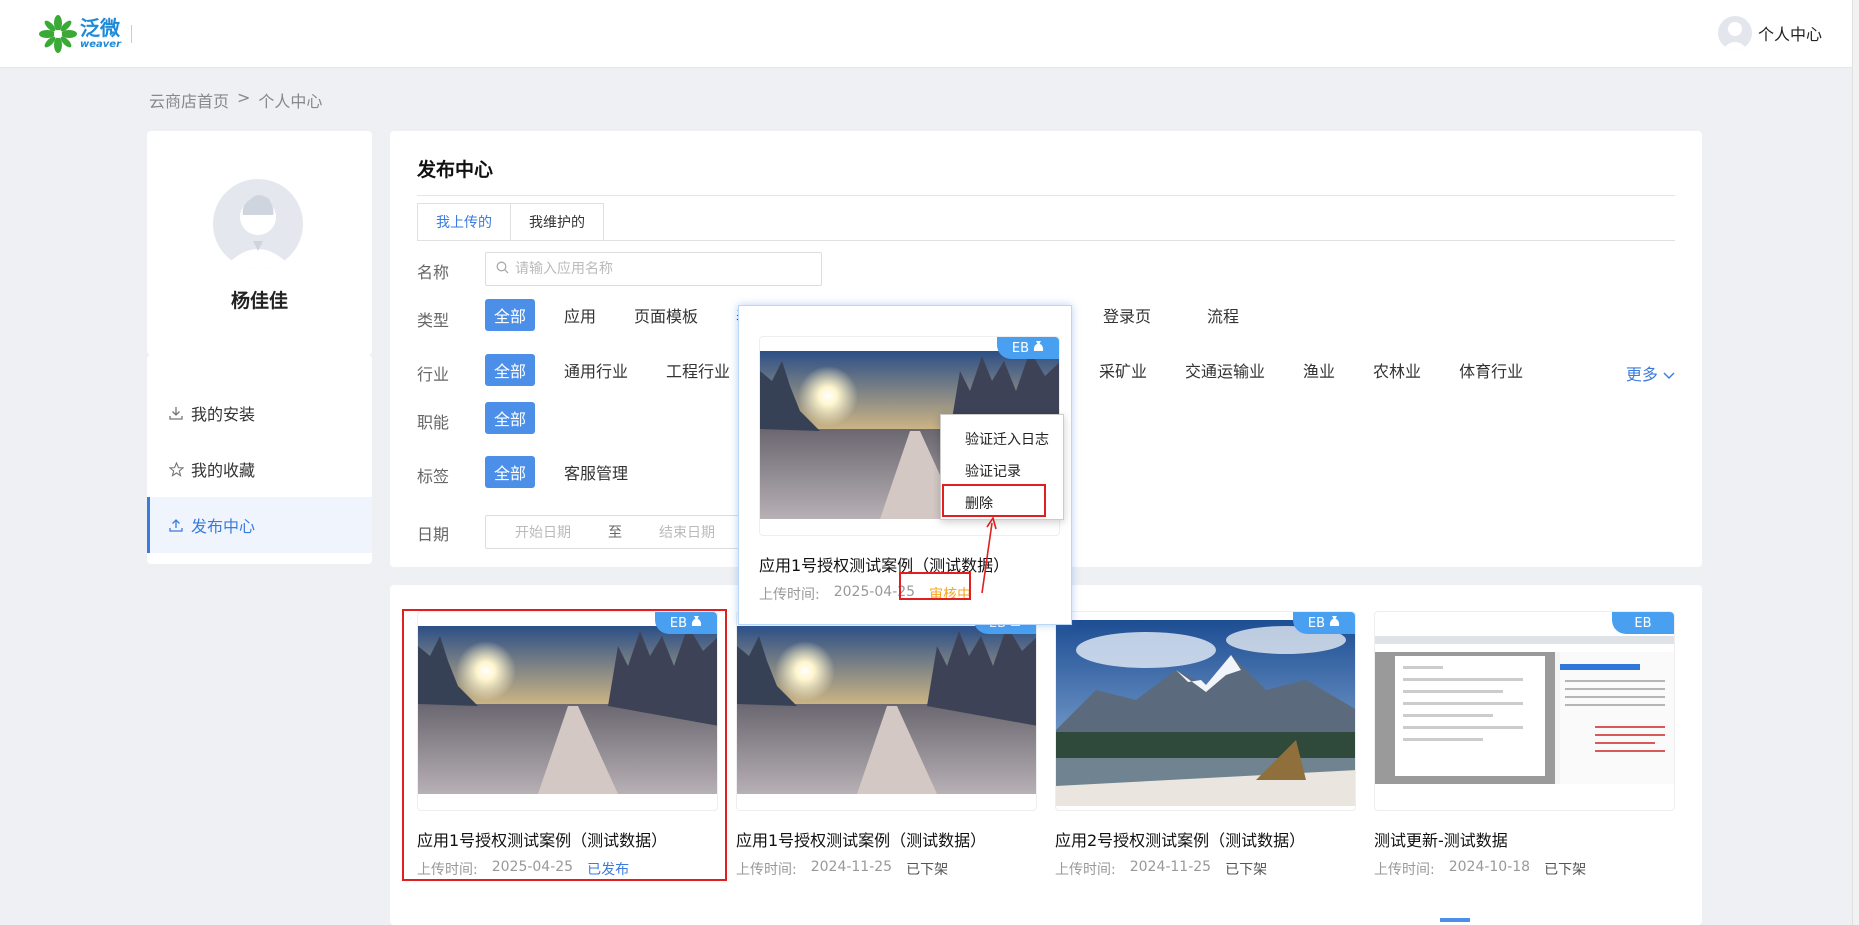  I want to click on app-card: EB 应用1号授权测试案例（测试数据） 上传时间: 2025-04-25 已发布, so click(567, 745).